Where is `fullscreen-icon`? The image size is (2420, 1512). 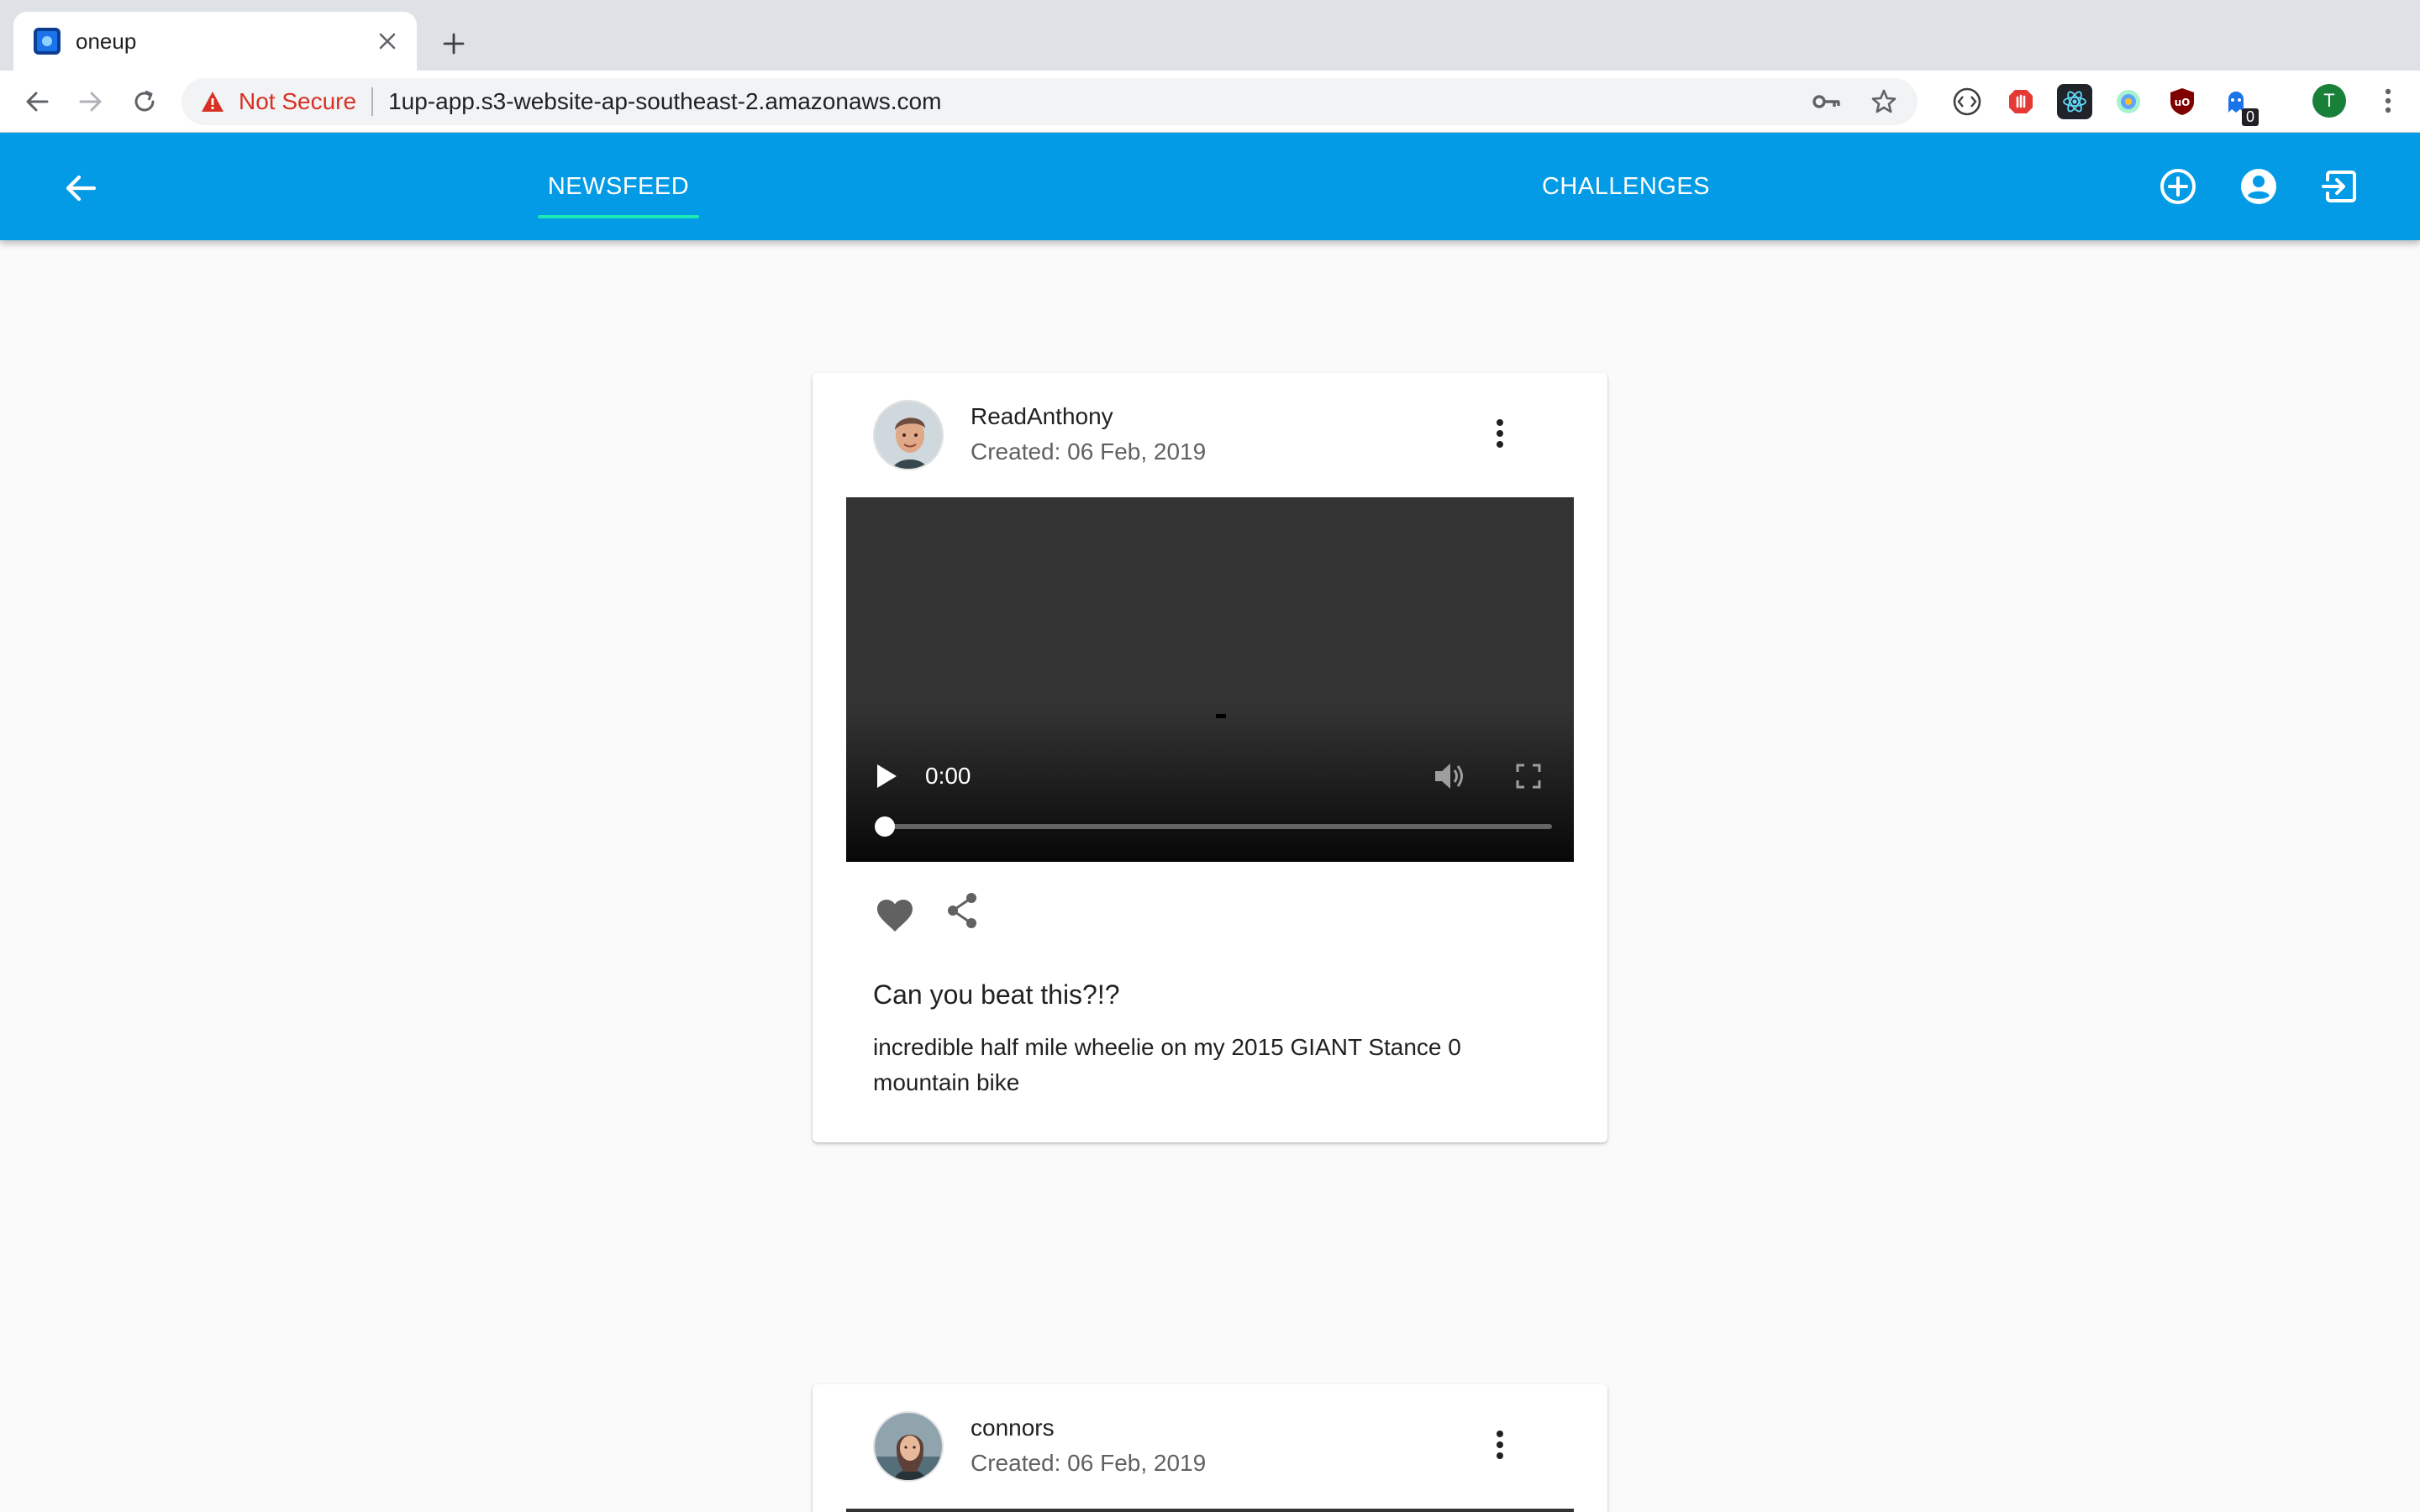
fullscreen-icon is located at coordinates (1528, 776).